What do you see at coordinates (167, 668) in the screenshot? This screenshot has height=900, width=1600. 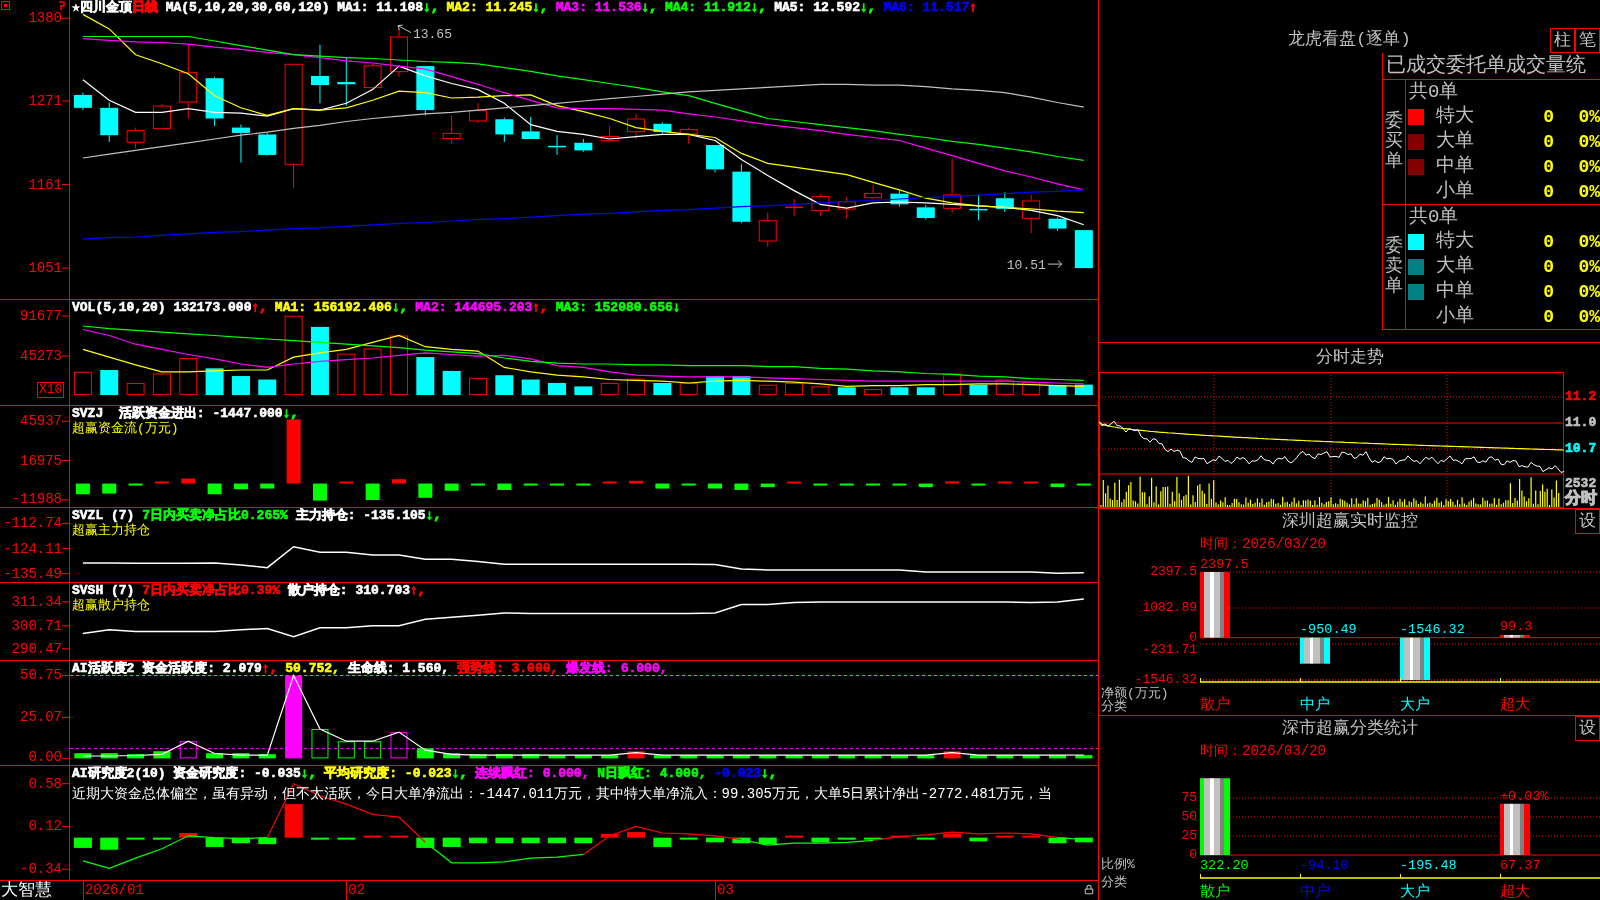 I see `header-text: AI活跃度2 资金活跃度: 2.079` at bounding box center [167, 668].